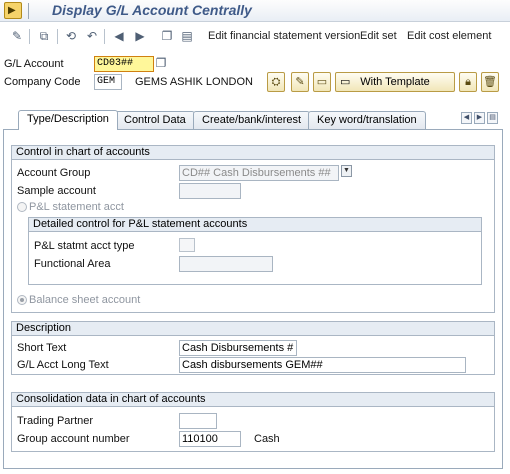  What do you see at coordinates (73, 439) in the screenshot?
I see `group-account-label: Group account number` at bounding box center [73, 439].